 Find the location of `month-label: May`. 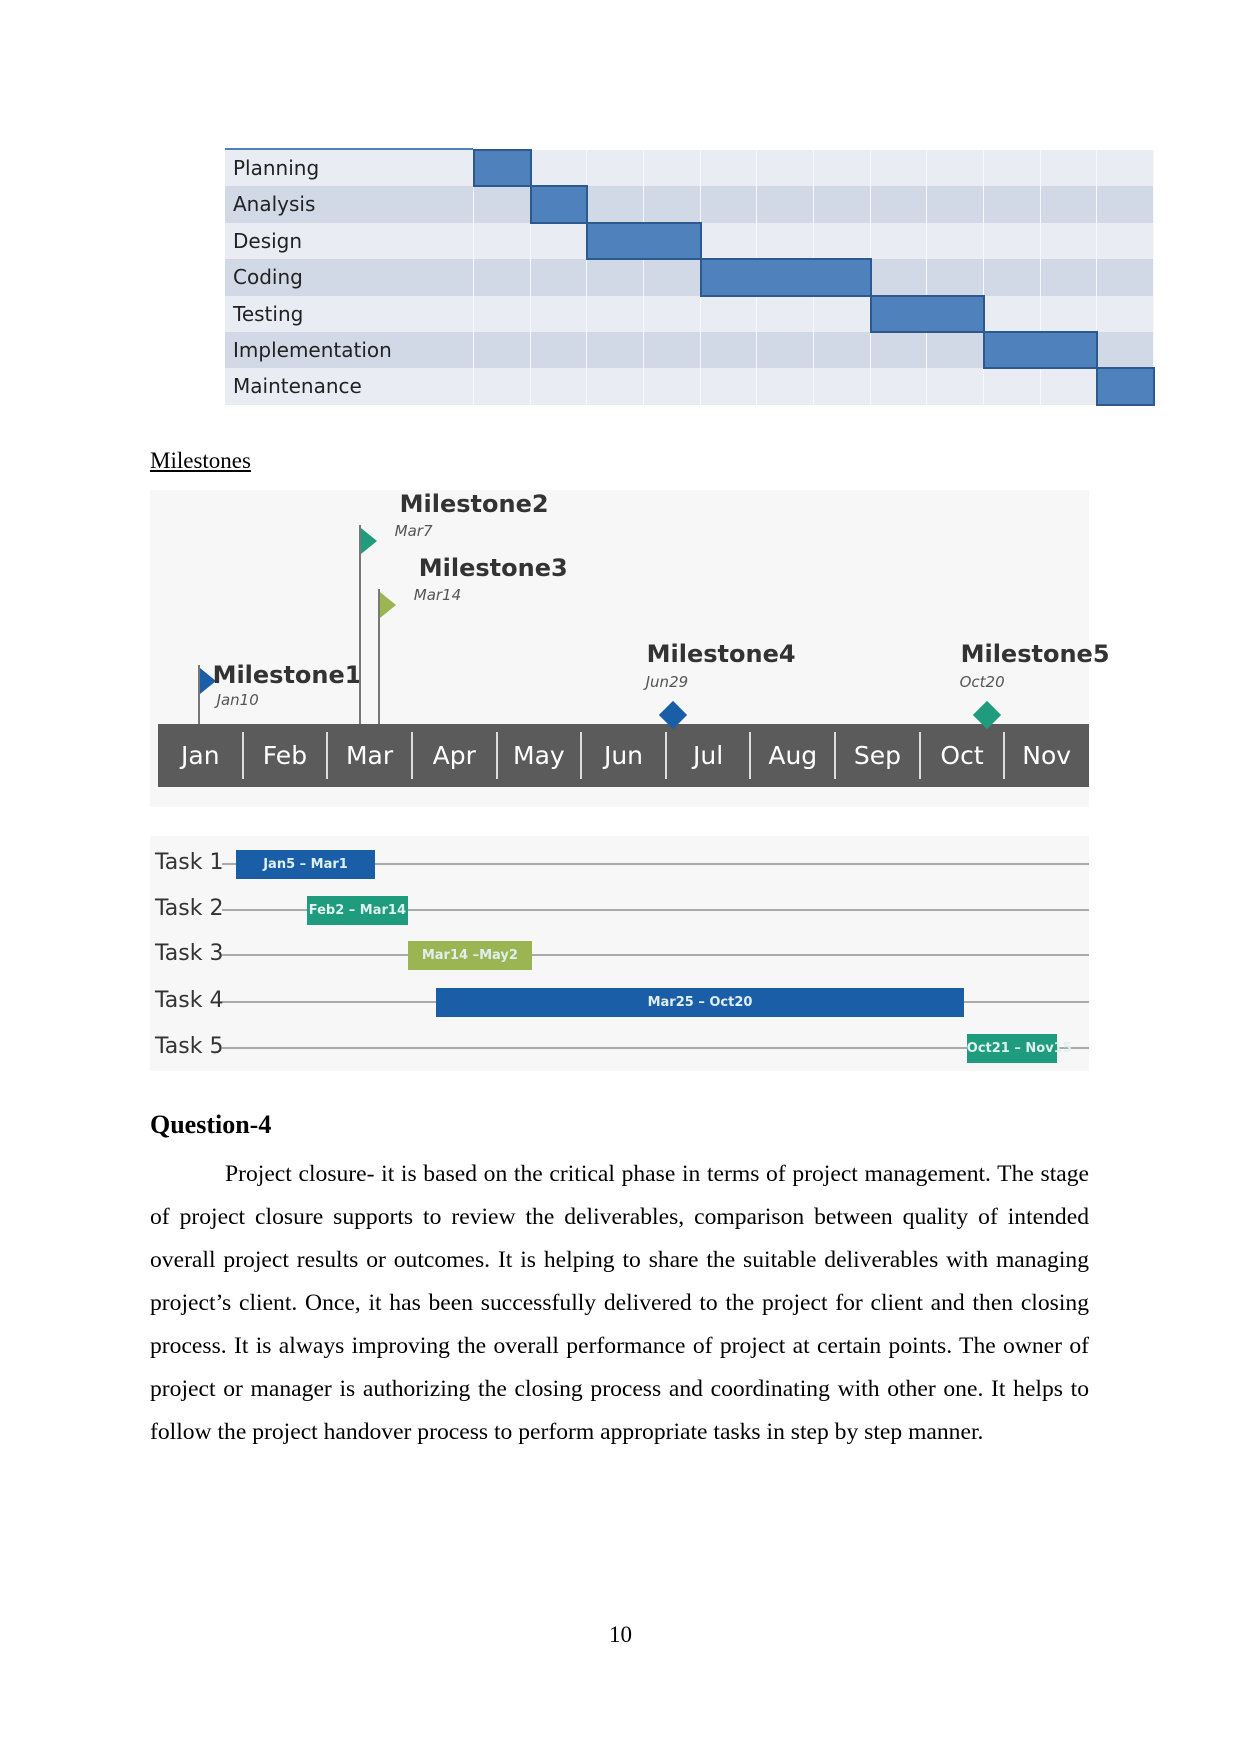

month-label: May is located at coordinates (539, 755).